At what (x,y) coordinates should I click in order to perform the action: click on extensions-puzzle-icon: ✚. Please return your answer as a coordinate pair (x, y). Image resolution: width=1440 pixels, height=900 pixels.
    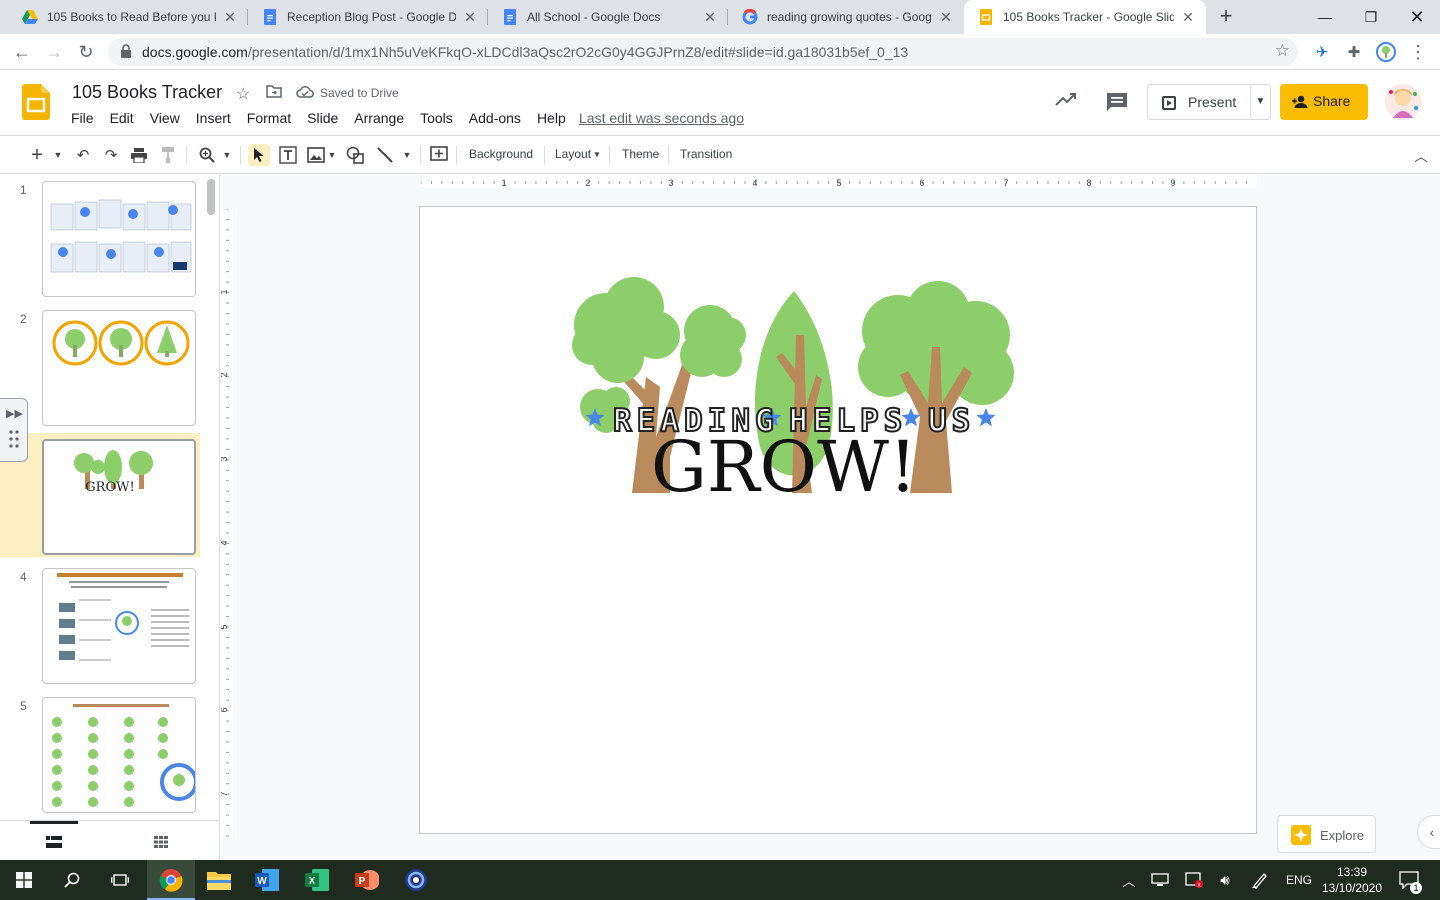
    Looking at the image, I should click on (1354, 52).